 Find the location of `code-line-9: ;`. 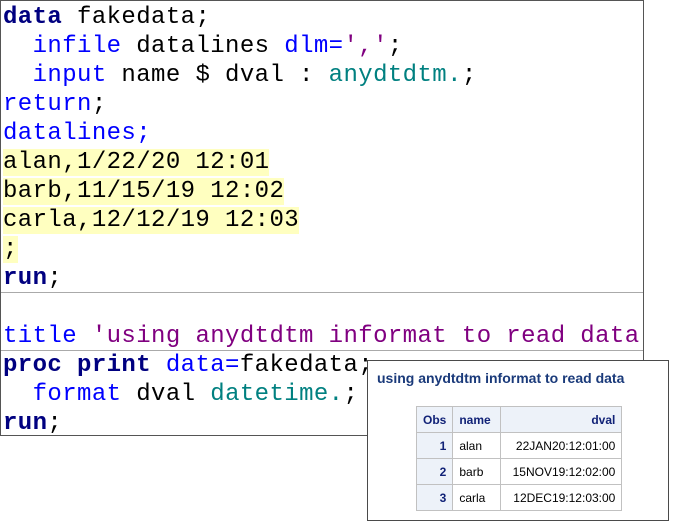

code-line-9: ; is located at coordinates (10, 249).